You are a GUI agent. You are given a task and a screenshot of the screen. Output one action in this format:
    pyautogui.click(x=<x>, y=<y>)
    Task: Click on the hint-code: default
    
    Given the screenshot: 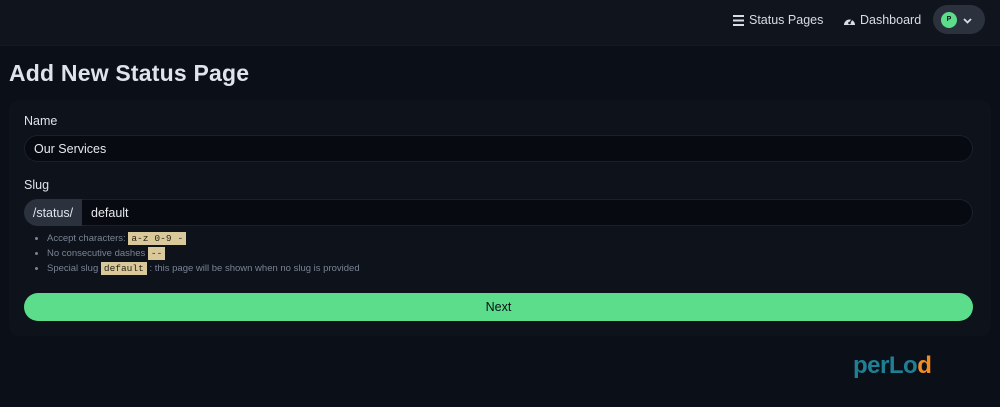 What is the action you would take?
    pyautogui.click(x=123, y=268)
    